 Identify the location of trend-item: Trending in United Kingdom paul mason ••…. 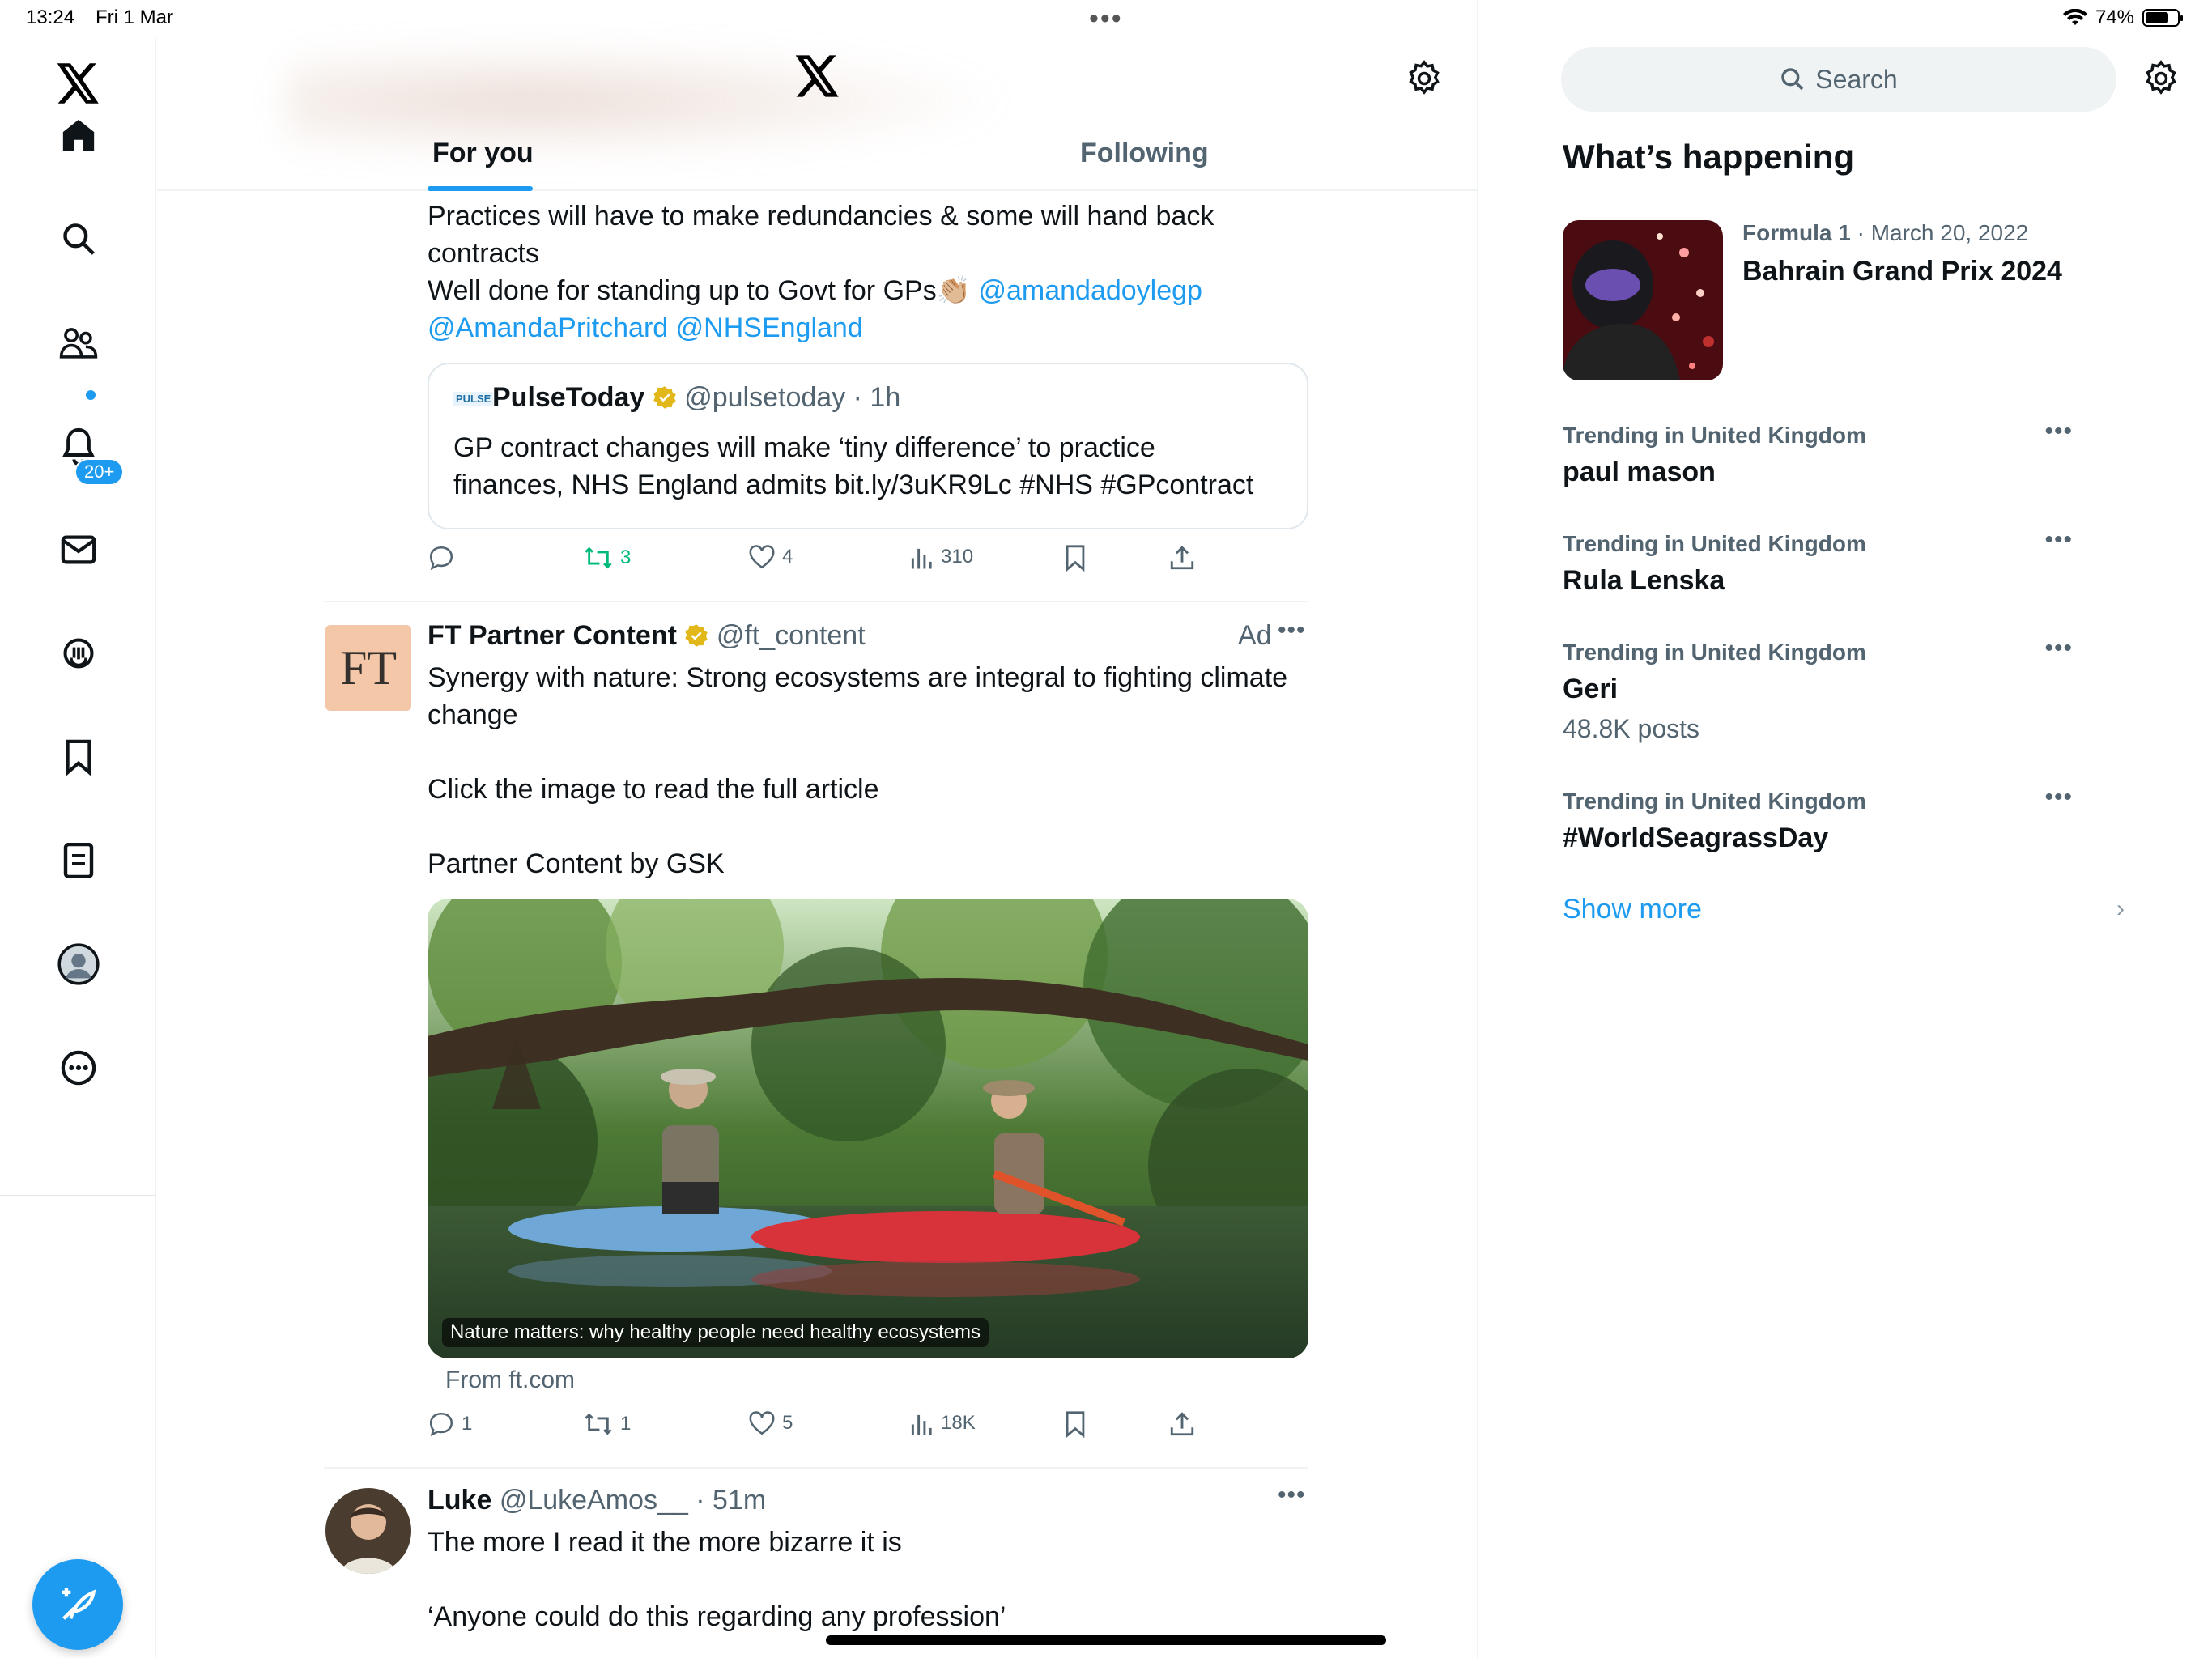
(1846, 461).